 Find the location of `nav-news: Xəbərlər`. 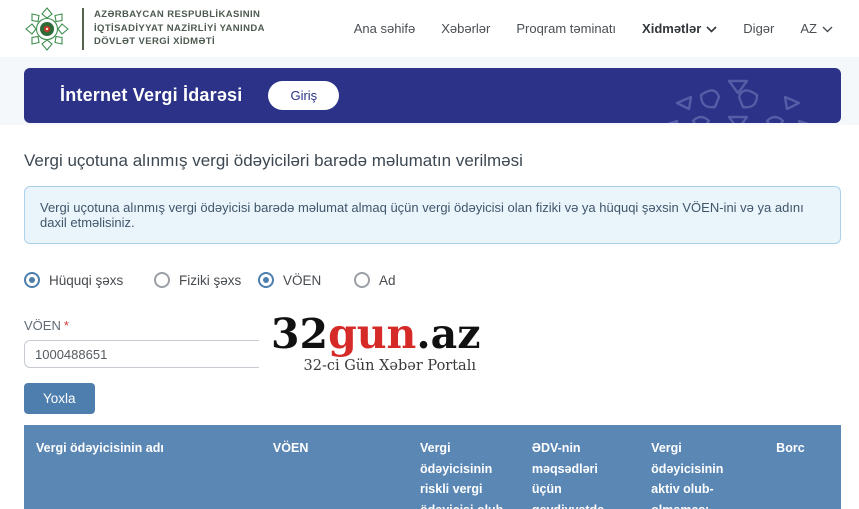

nav-news: Xəbərlər is located at coordinates (465, 28).